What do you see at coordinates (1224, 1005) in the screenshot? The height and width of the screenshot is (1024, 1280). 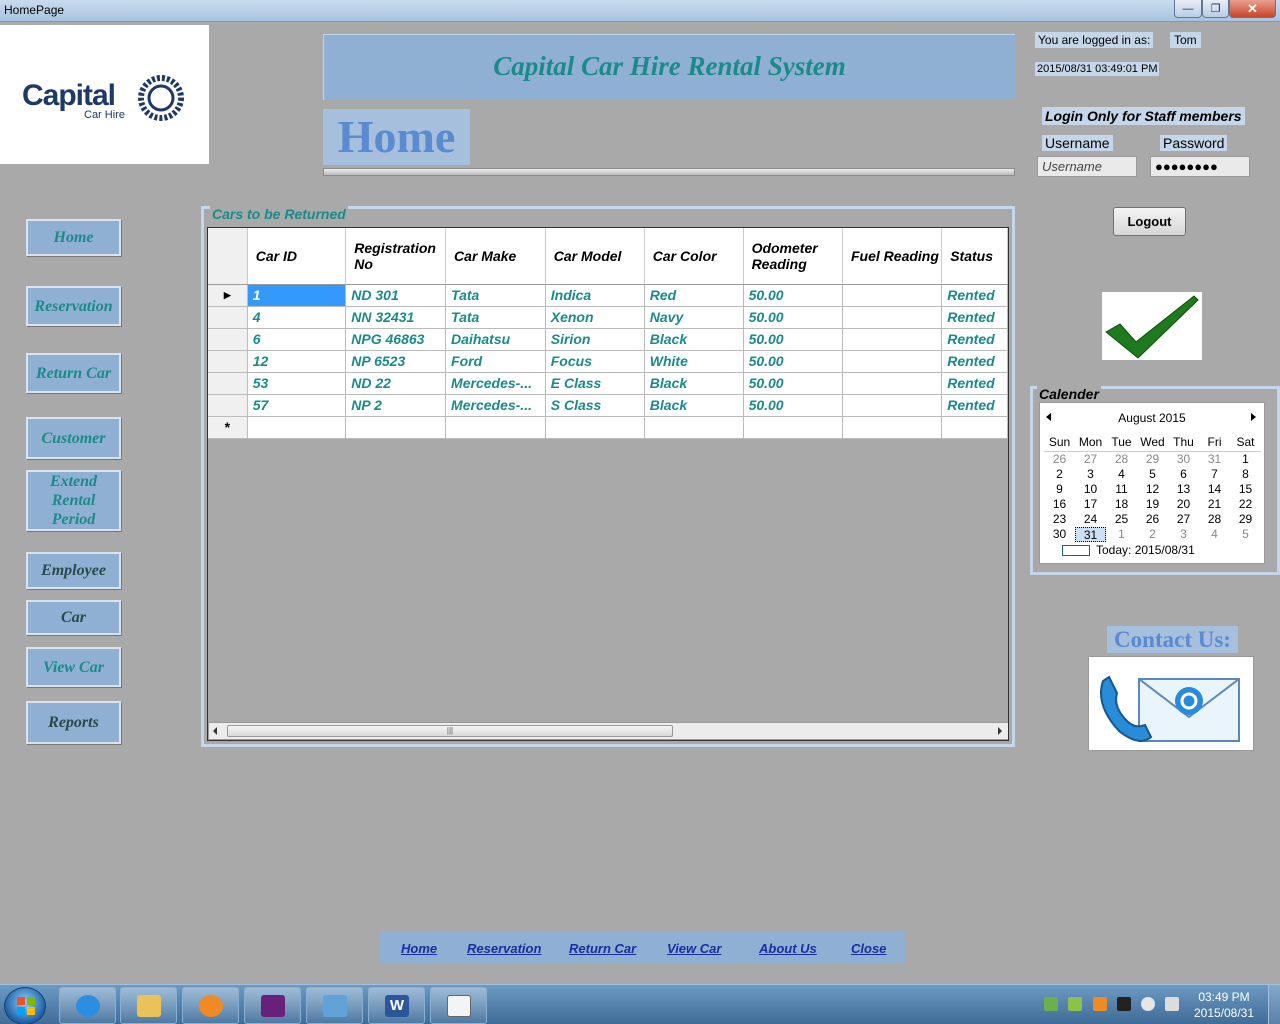 I see `tray-clock: 03:49 PM 2015/08/31` at bounding box center [1224, 1005].